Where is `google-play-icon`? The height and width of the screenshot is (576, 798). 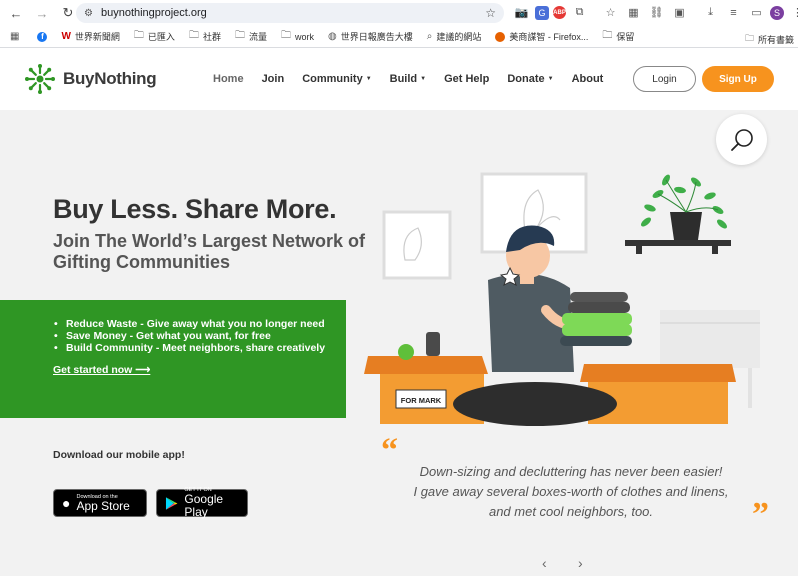
google-play-icon is located at coordinates (171, 503).